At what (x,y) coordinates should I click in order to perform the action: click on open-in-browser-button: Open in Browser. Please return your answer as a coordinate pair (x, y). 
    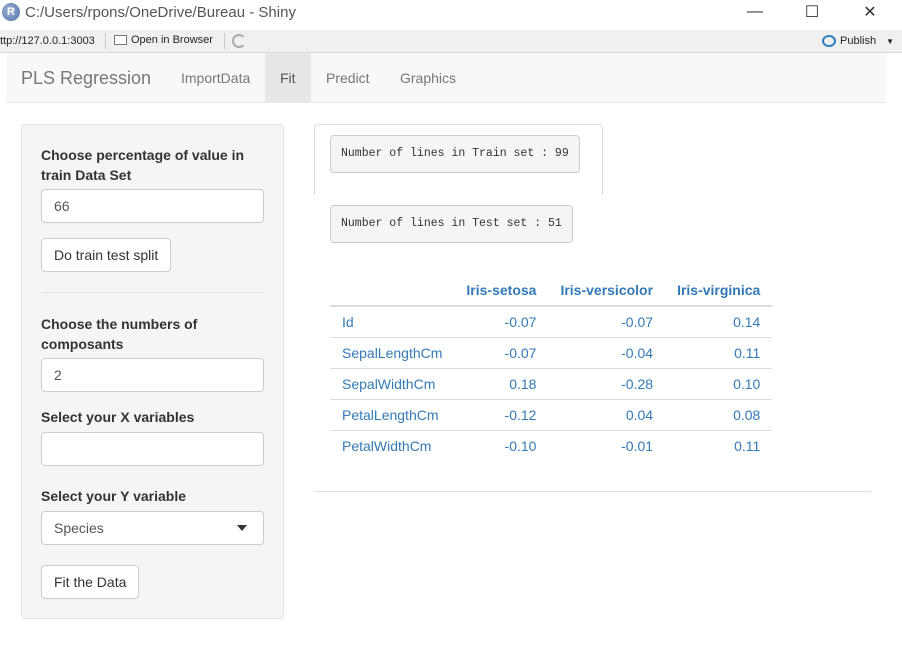
    Looking at the image, I should click on (163, 40).